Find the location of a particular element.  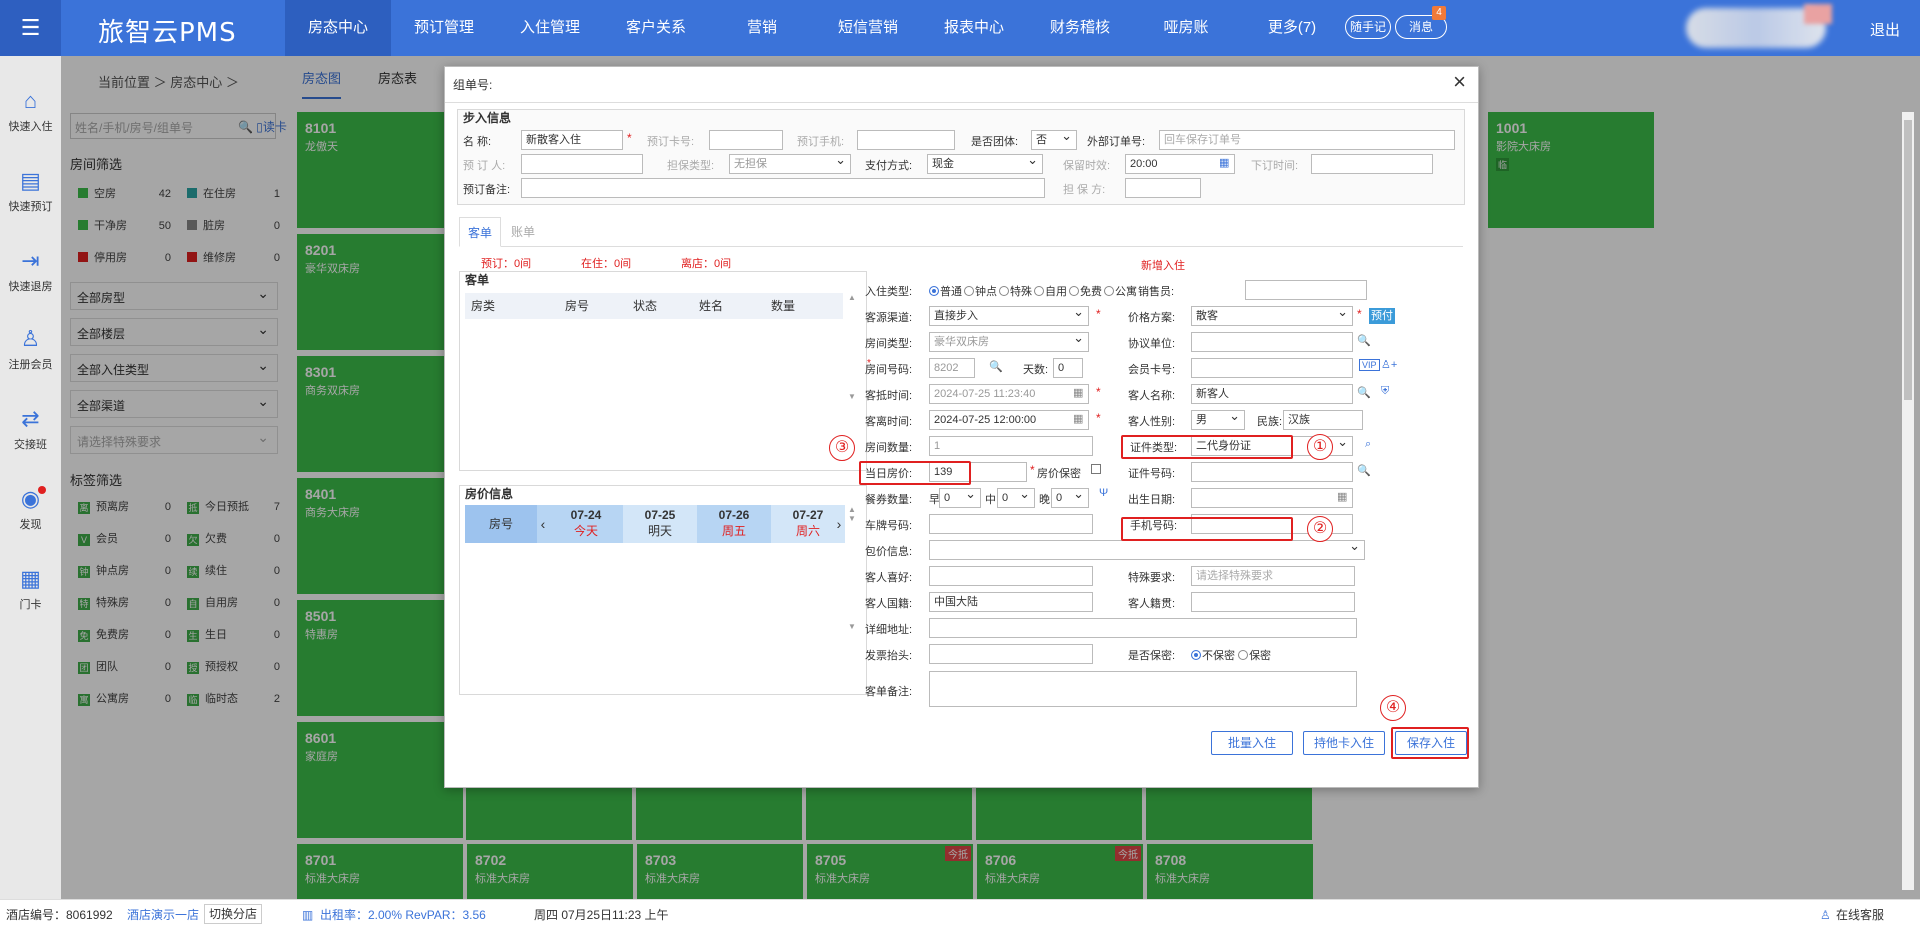

room-count-field: 1 is located at coordinates (1011, 446).